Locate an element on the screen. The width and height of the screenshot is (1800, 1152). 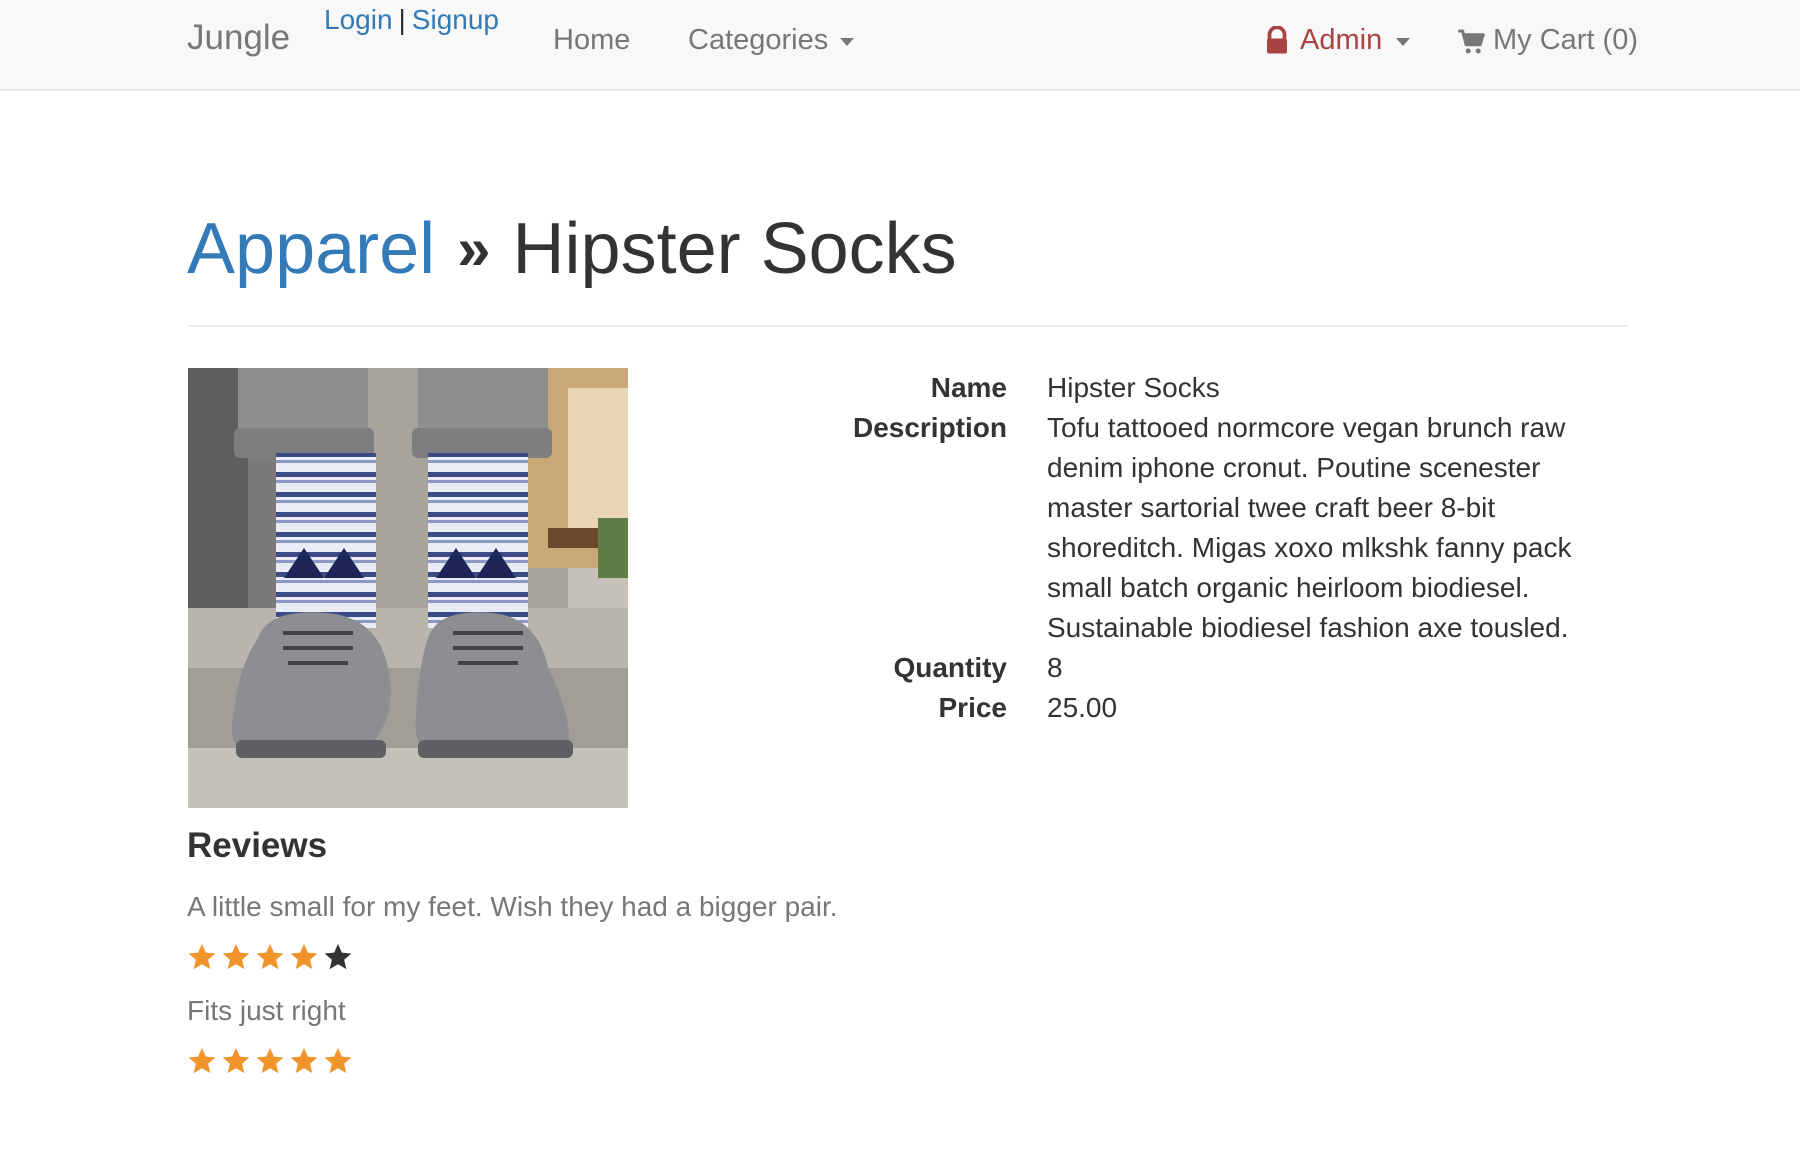
page-title: Apparel » Hipster Socks is located at coordinates (572, 249).